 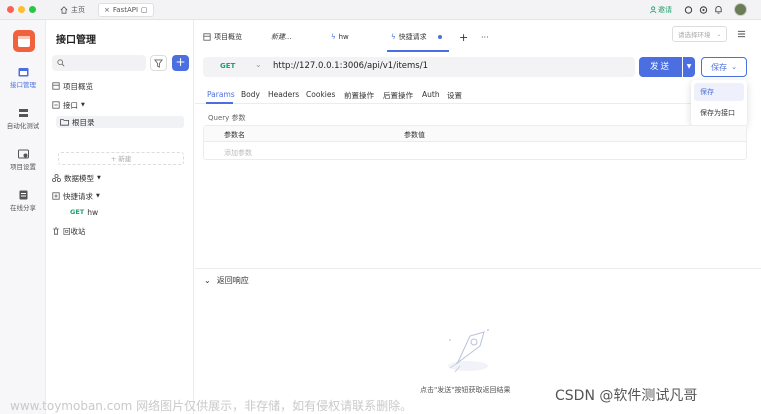 What do you see at coordinates (653, 10) in the screenshot?
I see `user-add-icon` at bounding box center [653, 10].